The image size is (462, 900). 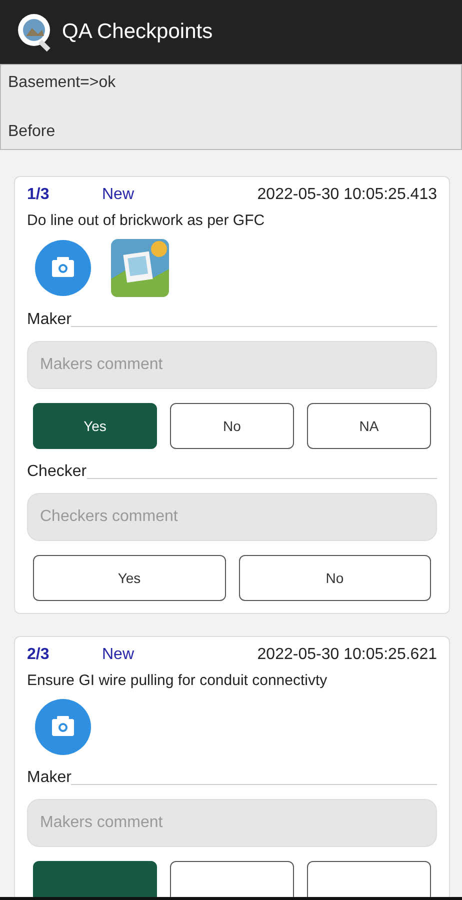 What do you see at coordinates (62, 83) in the screenshot?
I see `info-text: Basement=>ok` at bounding box center [62, 83].